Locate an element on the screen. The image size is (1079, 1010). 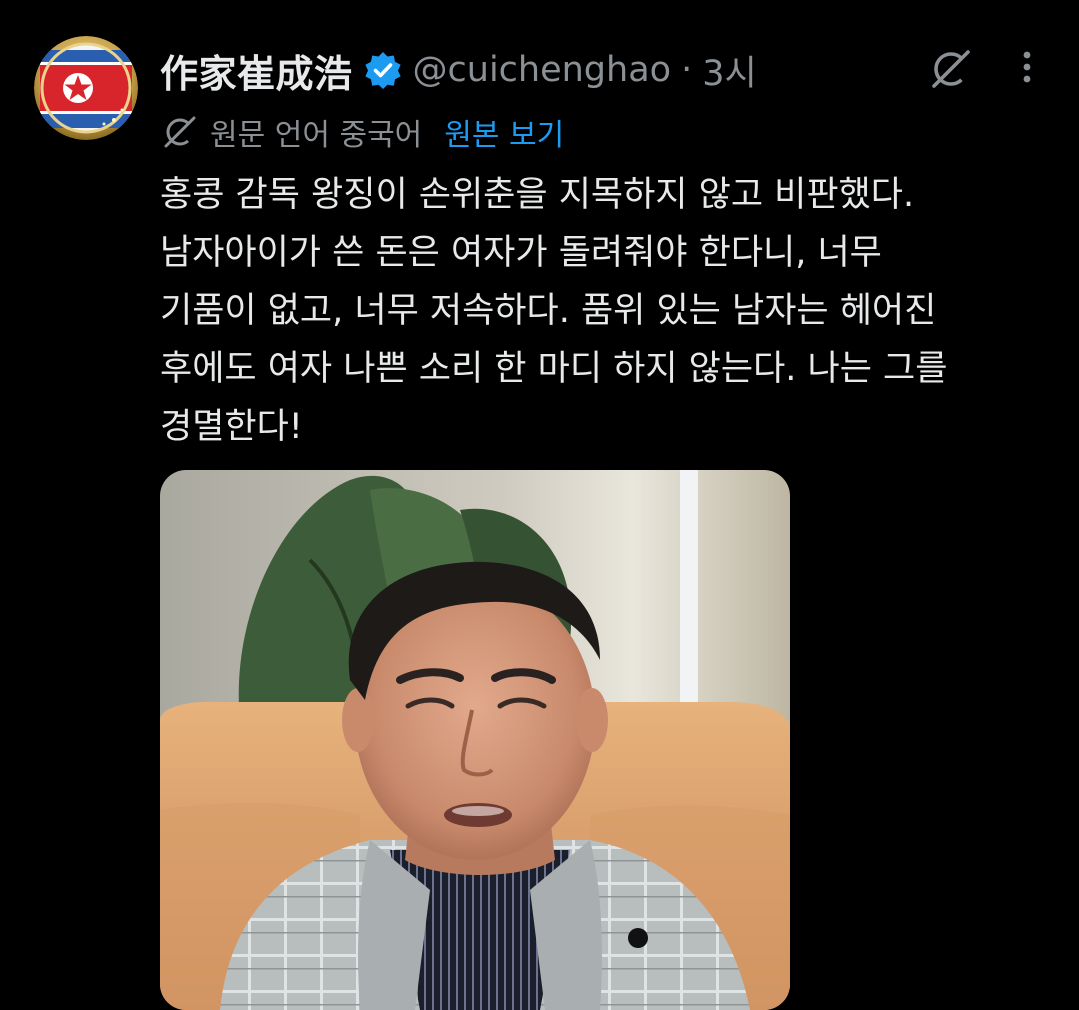
tweet-text-line: 경멸한다! is located at coordinates (231, 427).